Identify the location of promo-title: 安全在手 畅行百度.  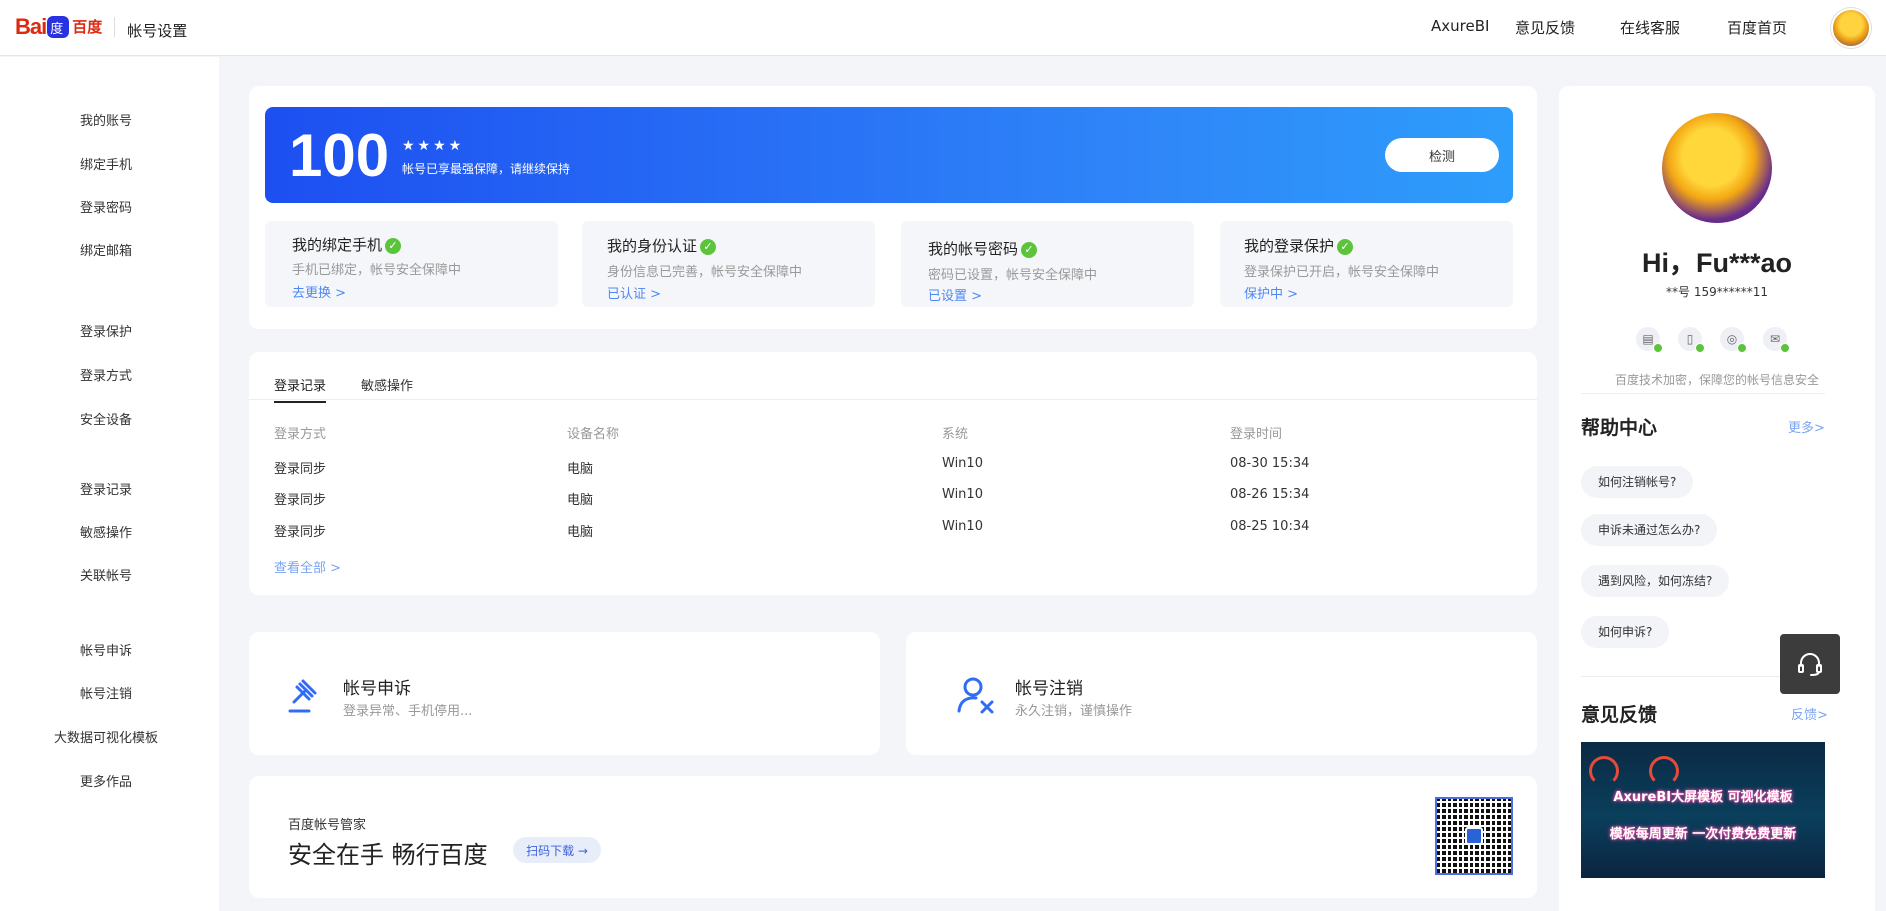
(388, 855).